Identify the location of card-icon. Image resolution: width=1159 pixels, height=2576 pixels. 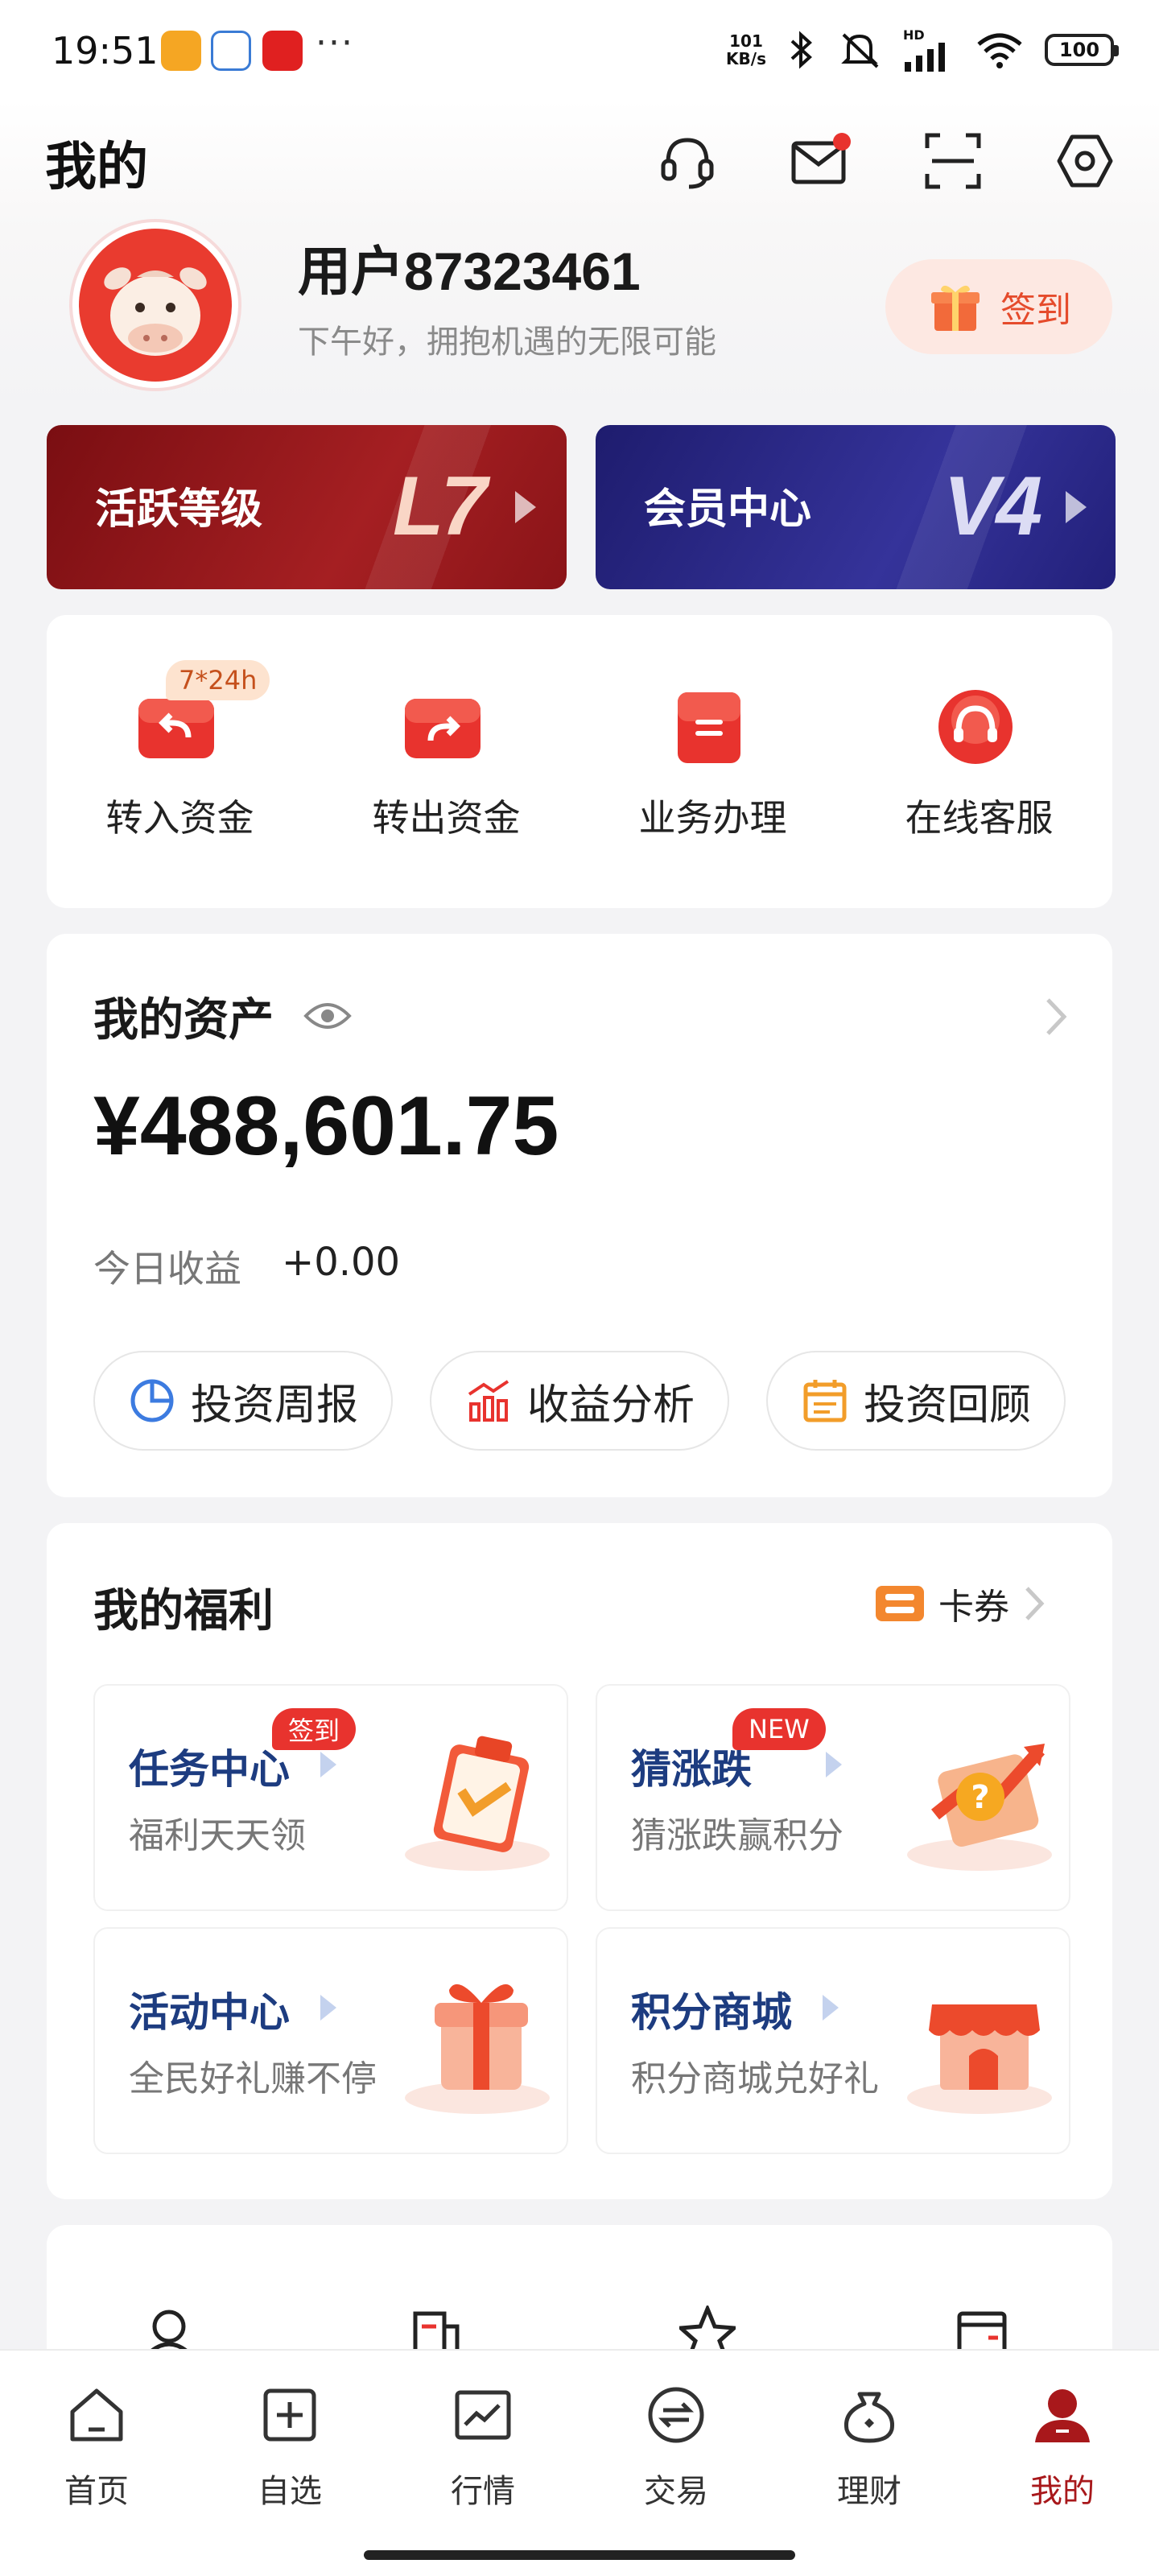
(982, 2330).